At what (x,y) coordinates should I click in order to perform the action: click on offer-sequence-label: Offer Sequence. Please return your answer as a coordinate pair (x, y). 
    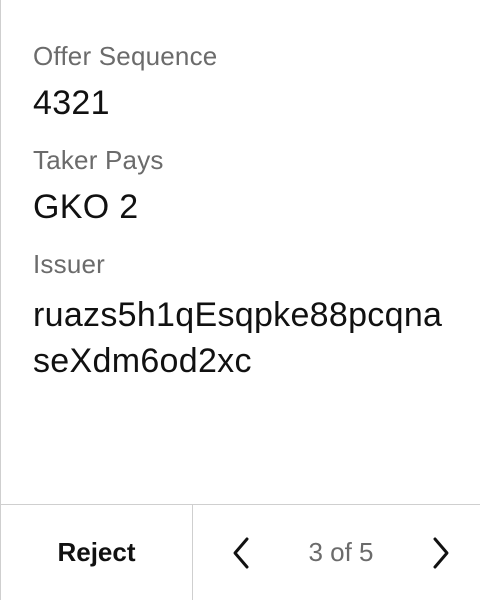
    Looking at the image, I should click on (125, 56).